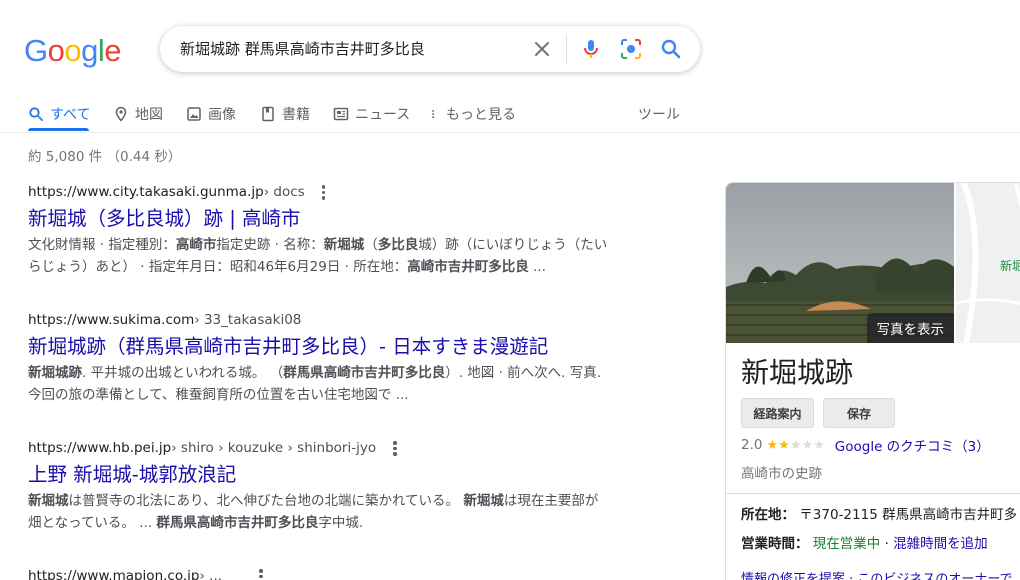 This screenshot has width=1020, height=580. I want to click on snippet-text: は現在主要部が, so click(551, 501).